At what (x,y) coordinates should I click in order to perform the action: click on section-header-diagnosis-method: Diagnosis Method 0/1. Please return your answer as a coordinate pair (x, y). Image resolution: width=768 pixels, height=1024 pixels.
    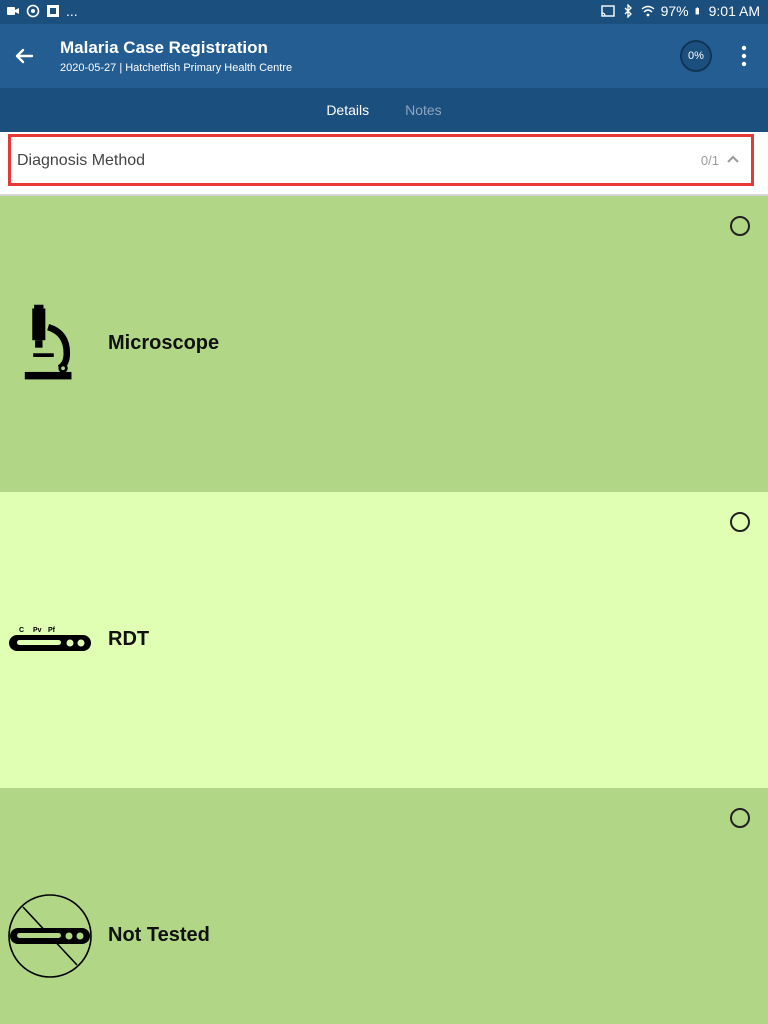
    Looking at the image, I should click on (381, 160).